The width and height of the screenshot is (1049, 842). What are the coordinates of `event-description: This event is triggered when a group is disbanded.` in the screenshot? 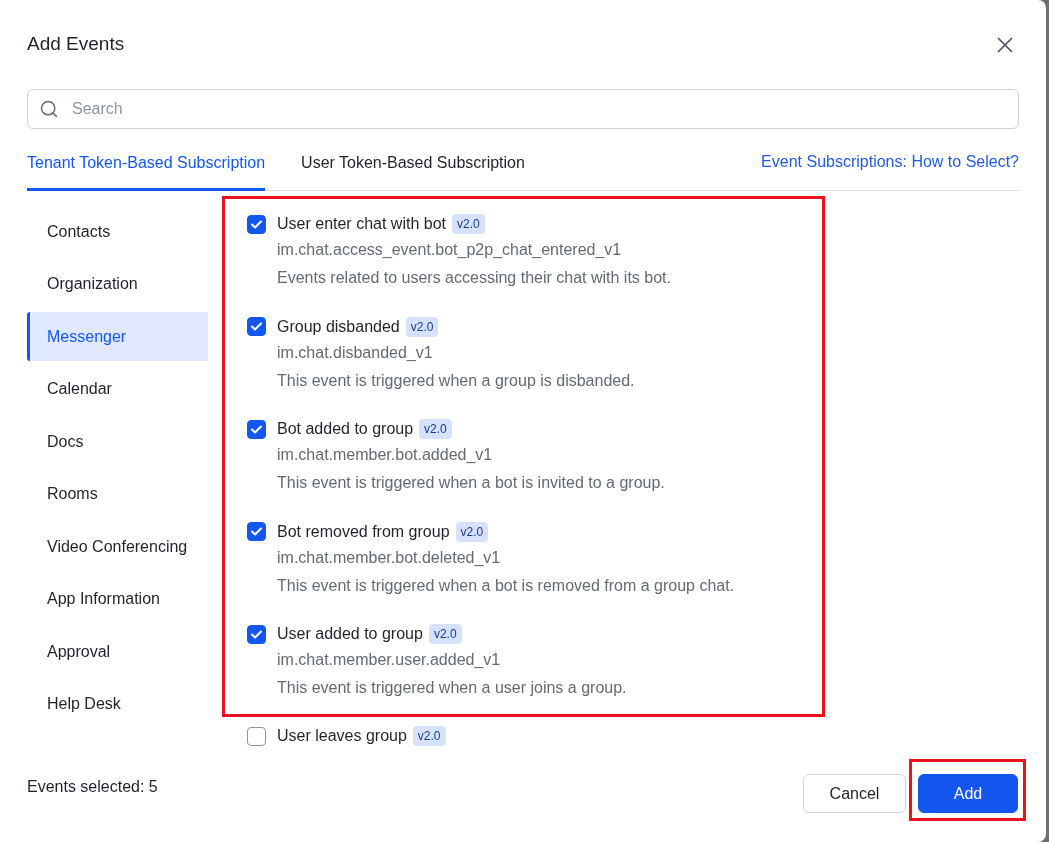 It's located at (456, 380).